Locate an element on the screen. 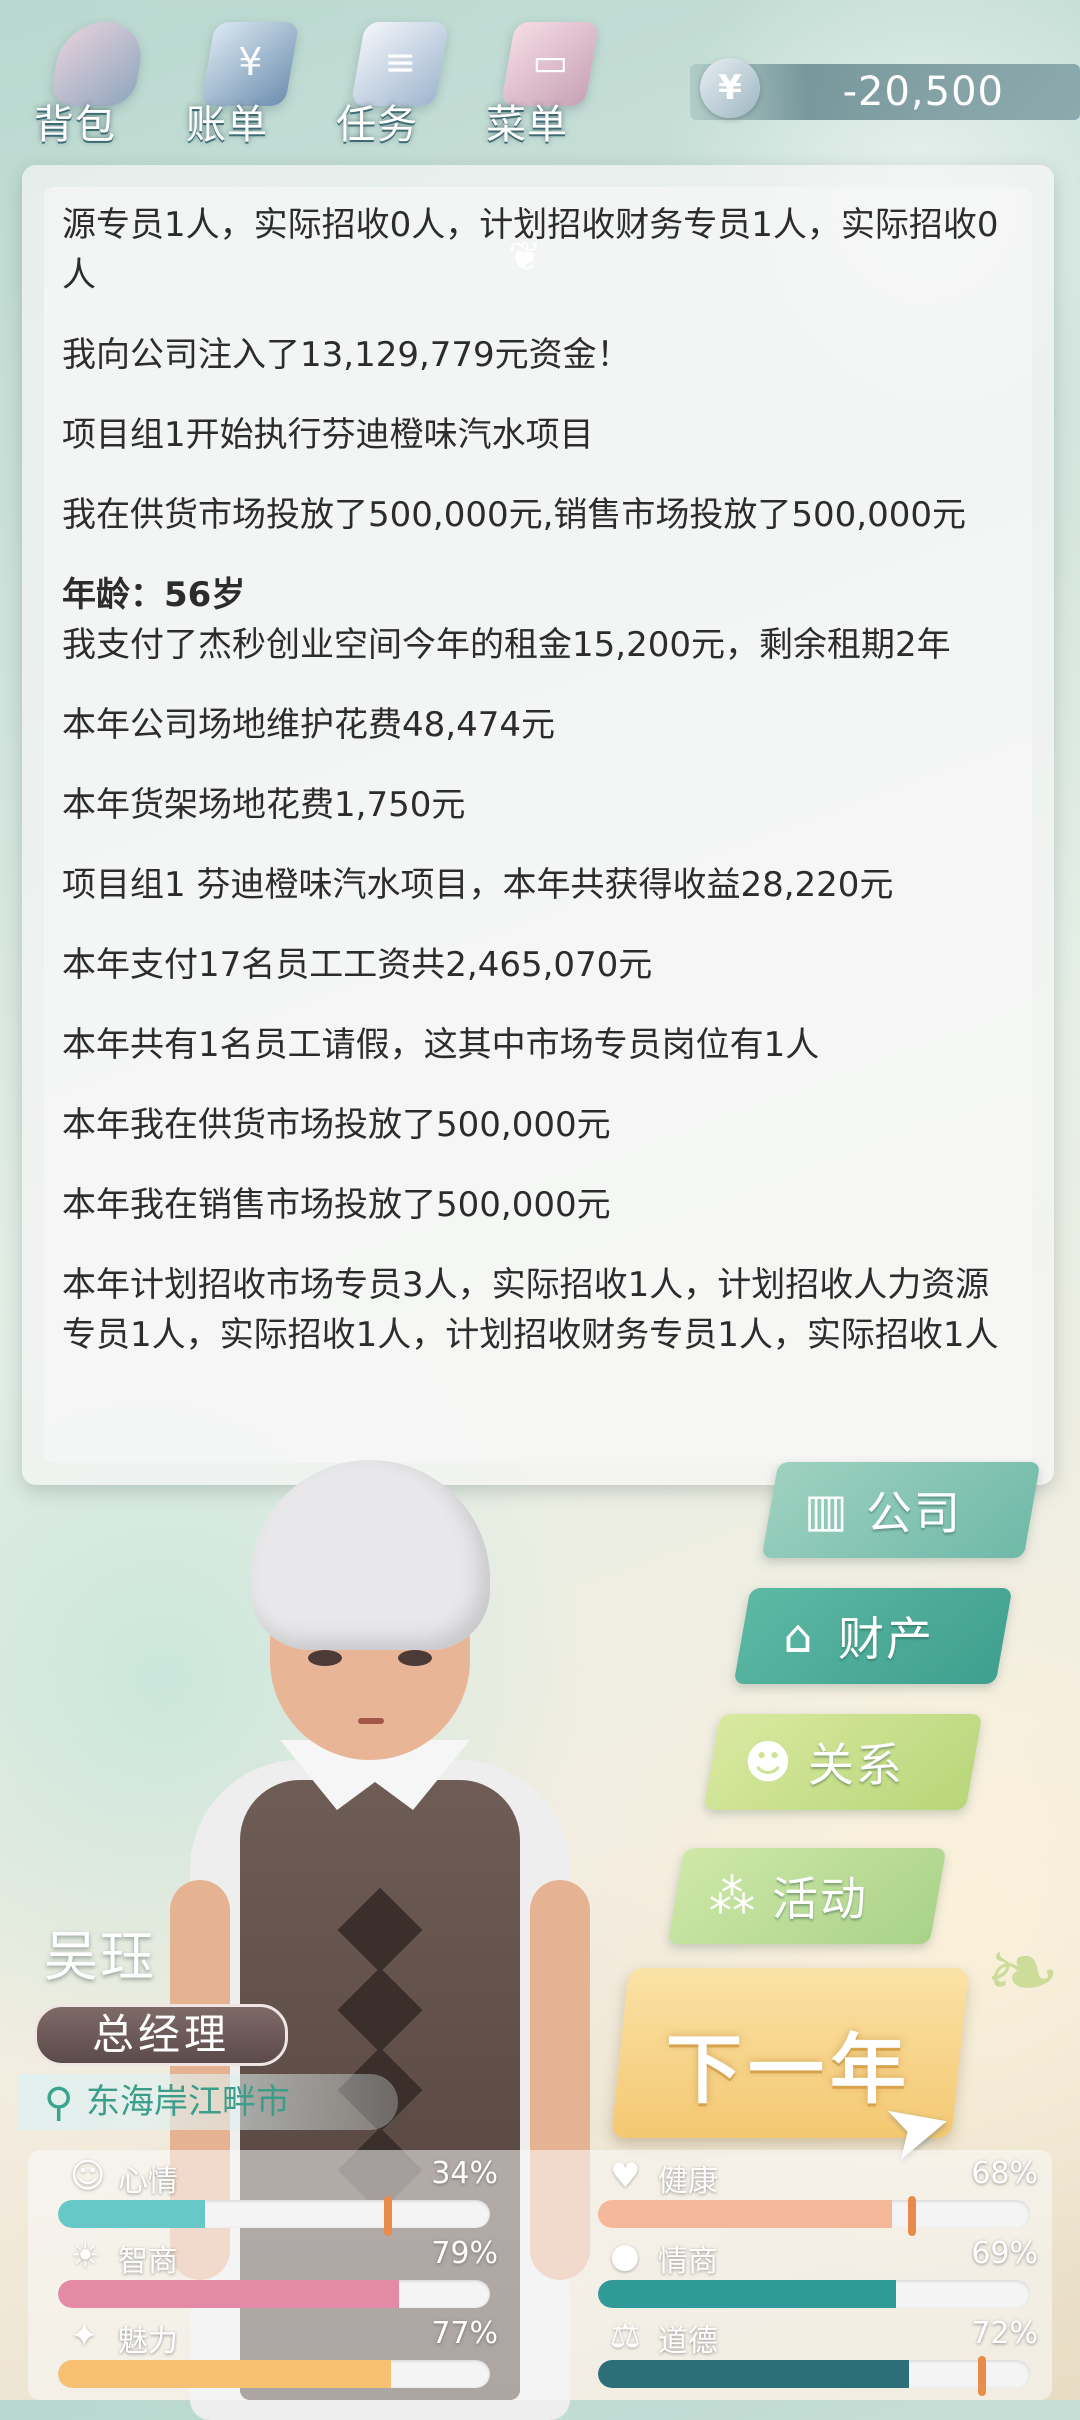 The width and height of the screenshot is (1080, 2420). building-icon: ▥ is located at coordinates (826, 1510).